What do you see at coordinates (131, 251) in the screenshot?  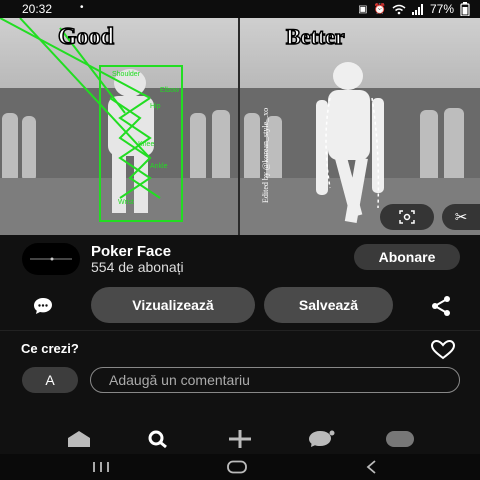 I see `creator-name: Poker Face` at bounding box center [131, 251].